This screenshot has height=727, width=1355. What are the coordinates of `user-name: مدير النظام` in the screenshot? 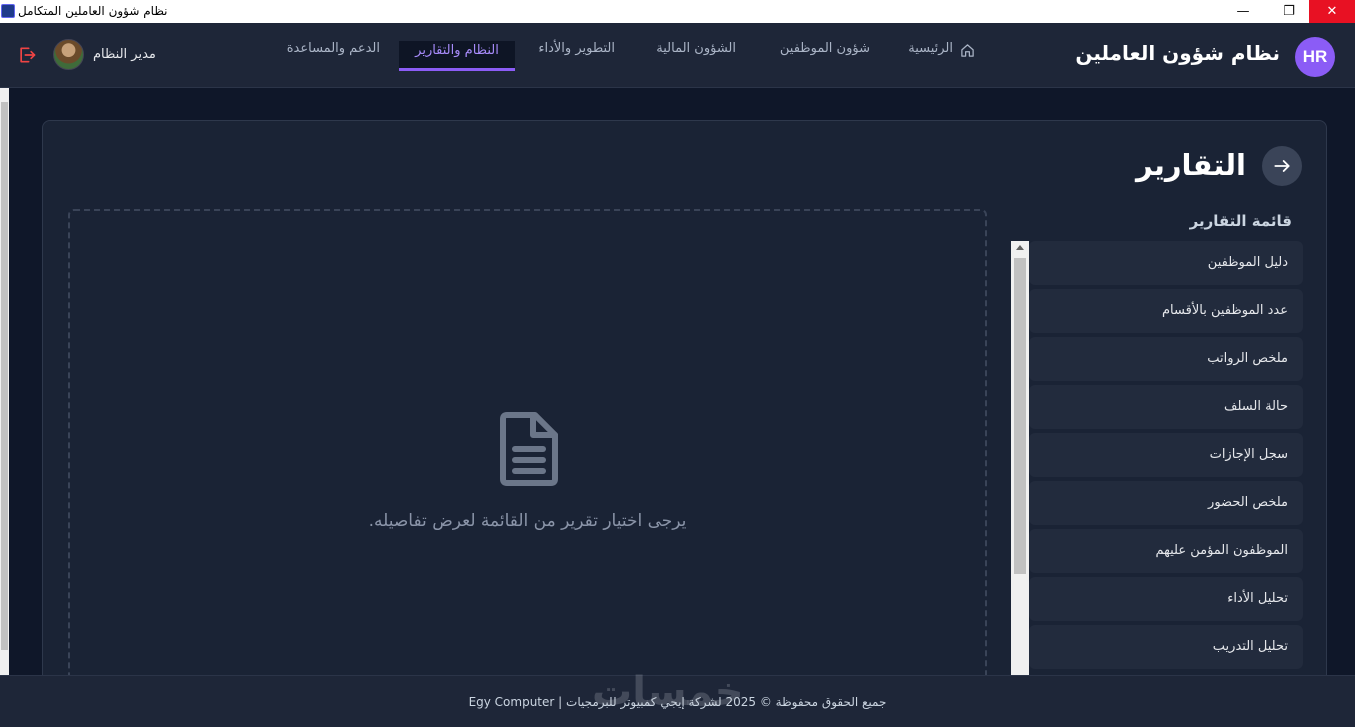 It's located at (124, 54).